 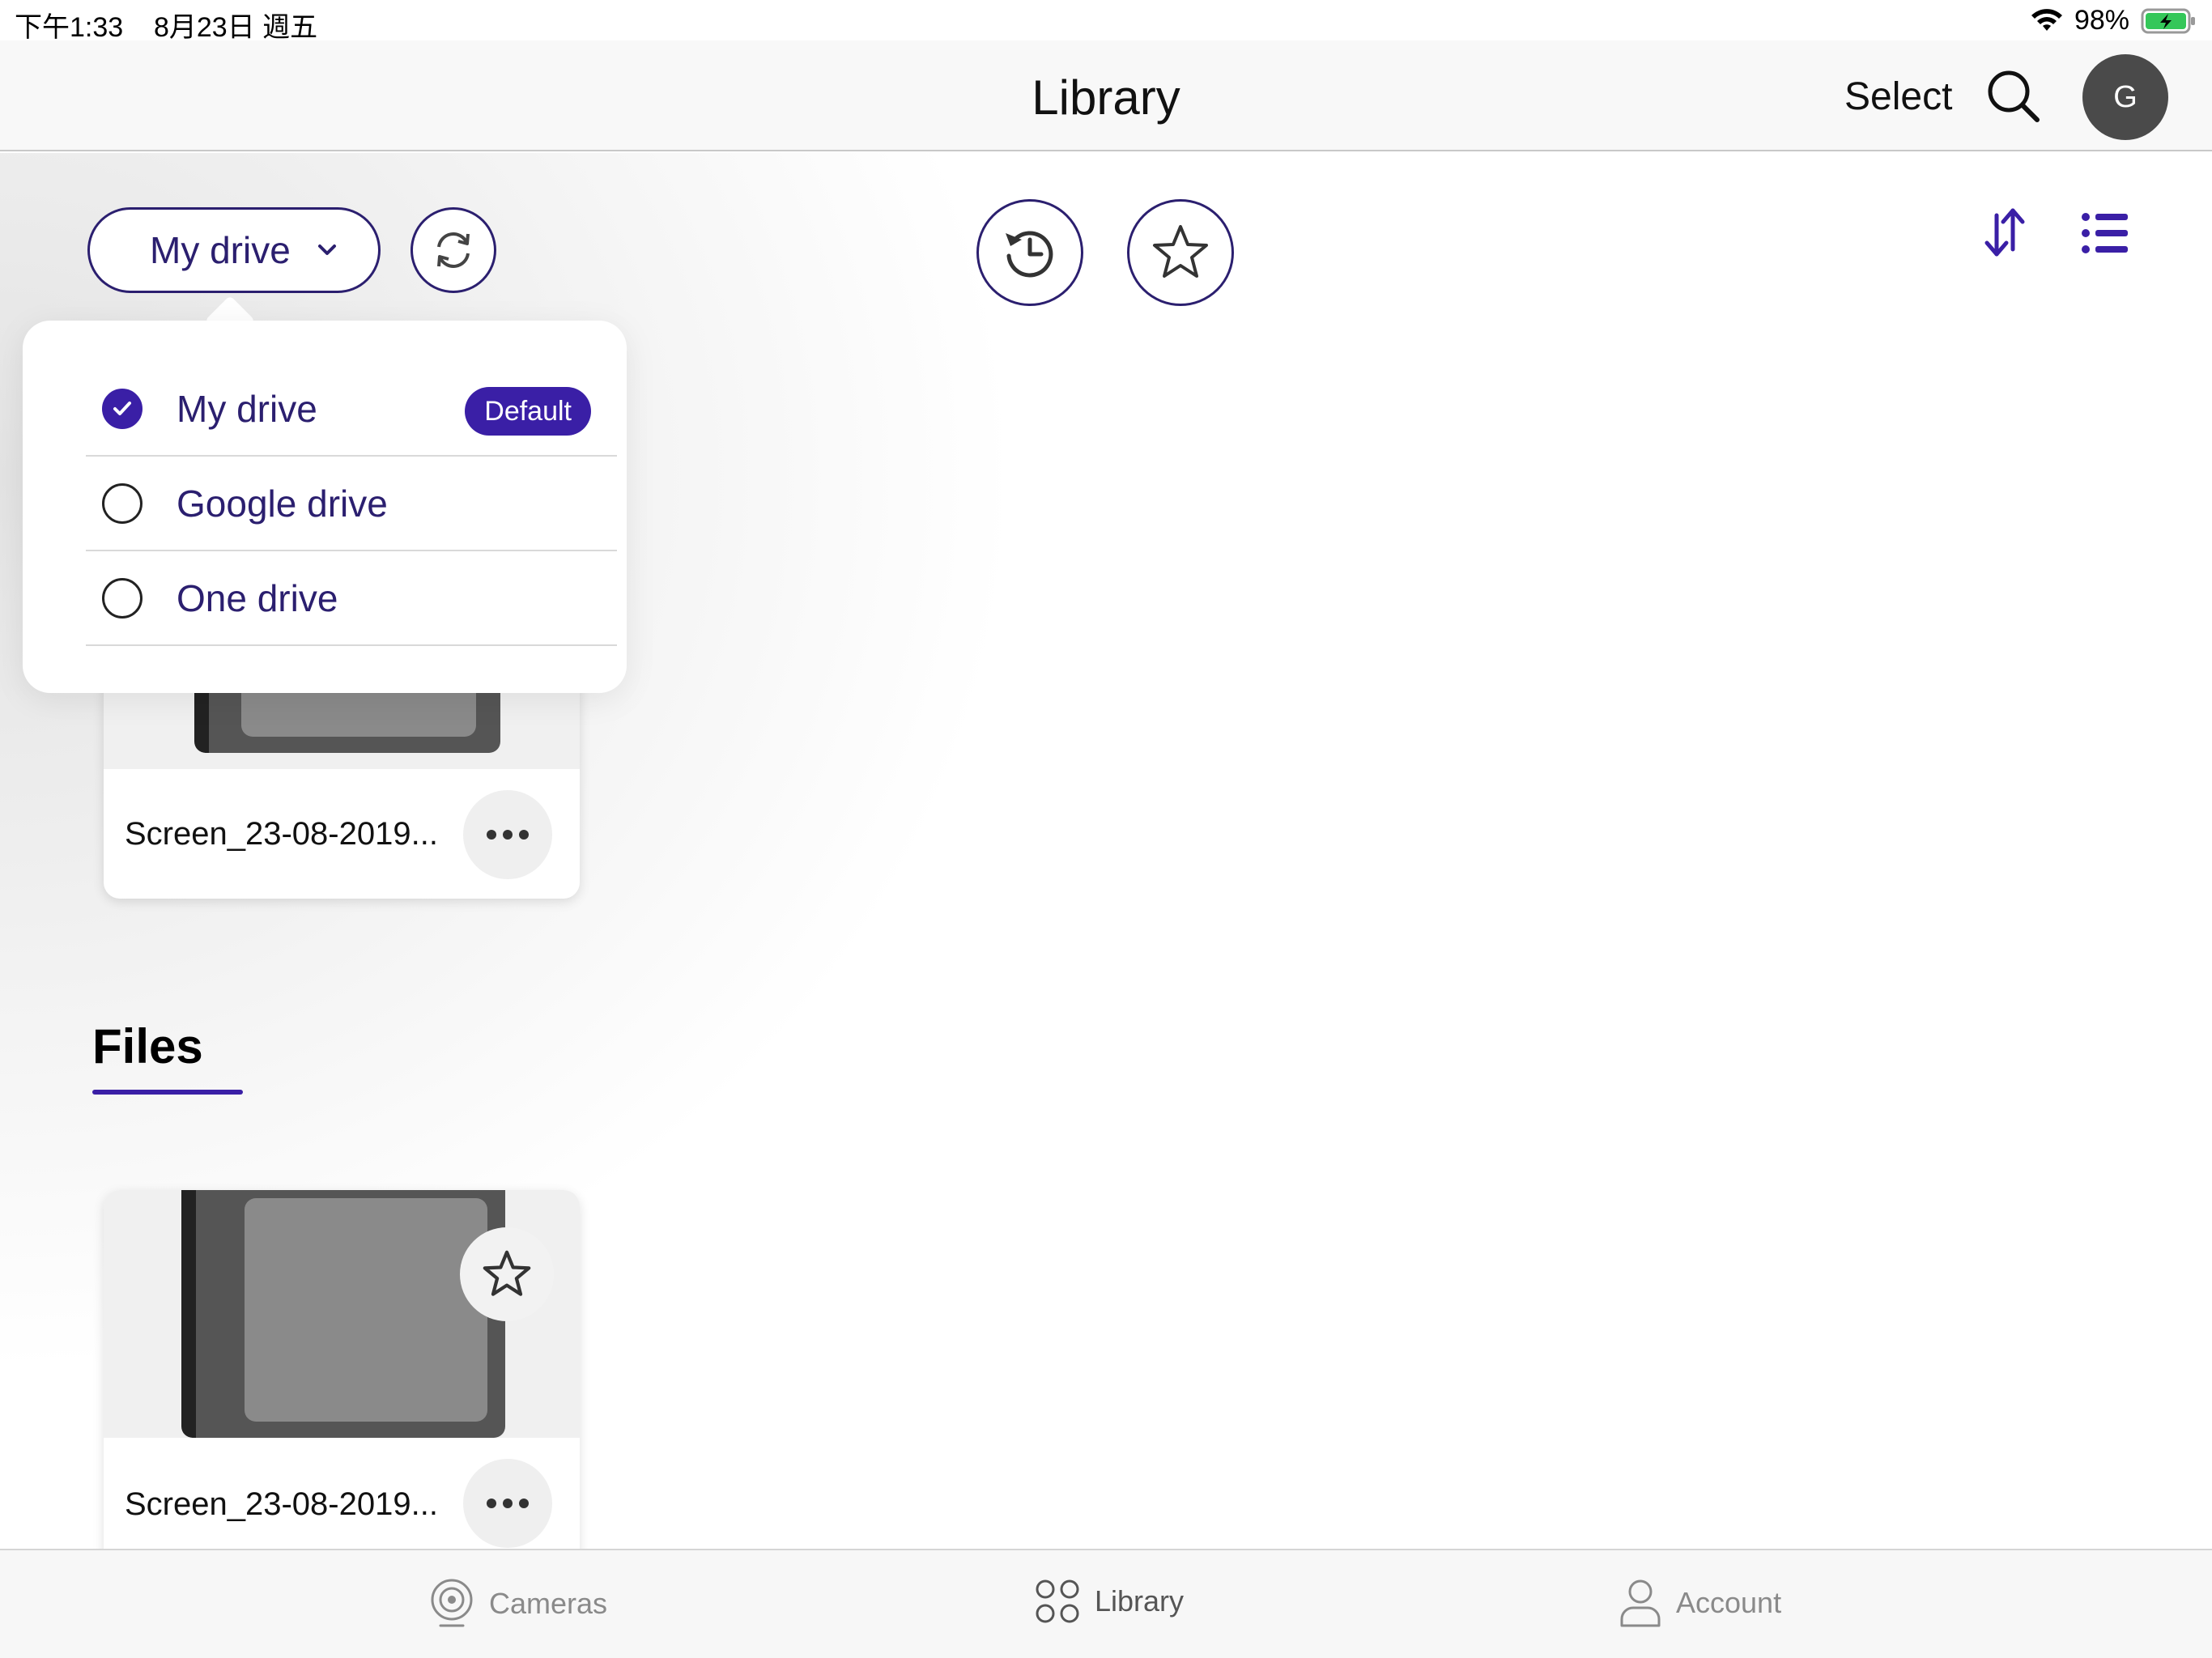 I want to click on drive-dropdown: My drive, so click(x=234, y=250).